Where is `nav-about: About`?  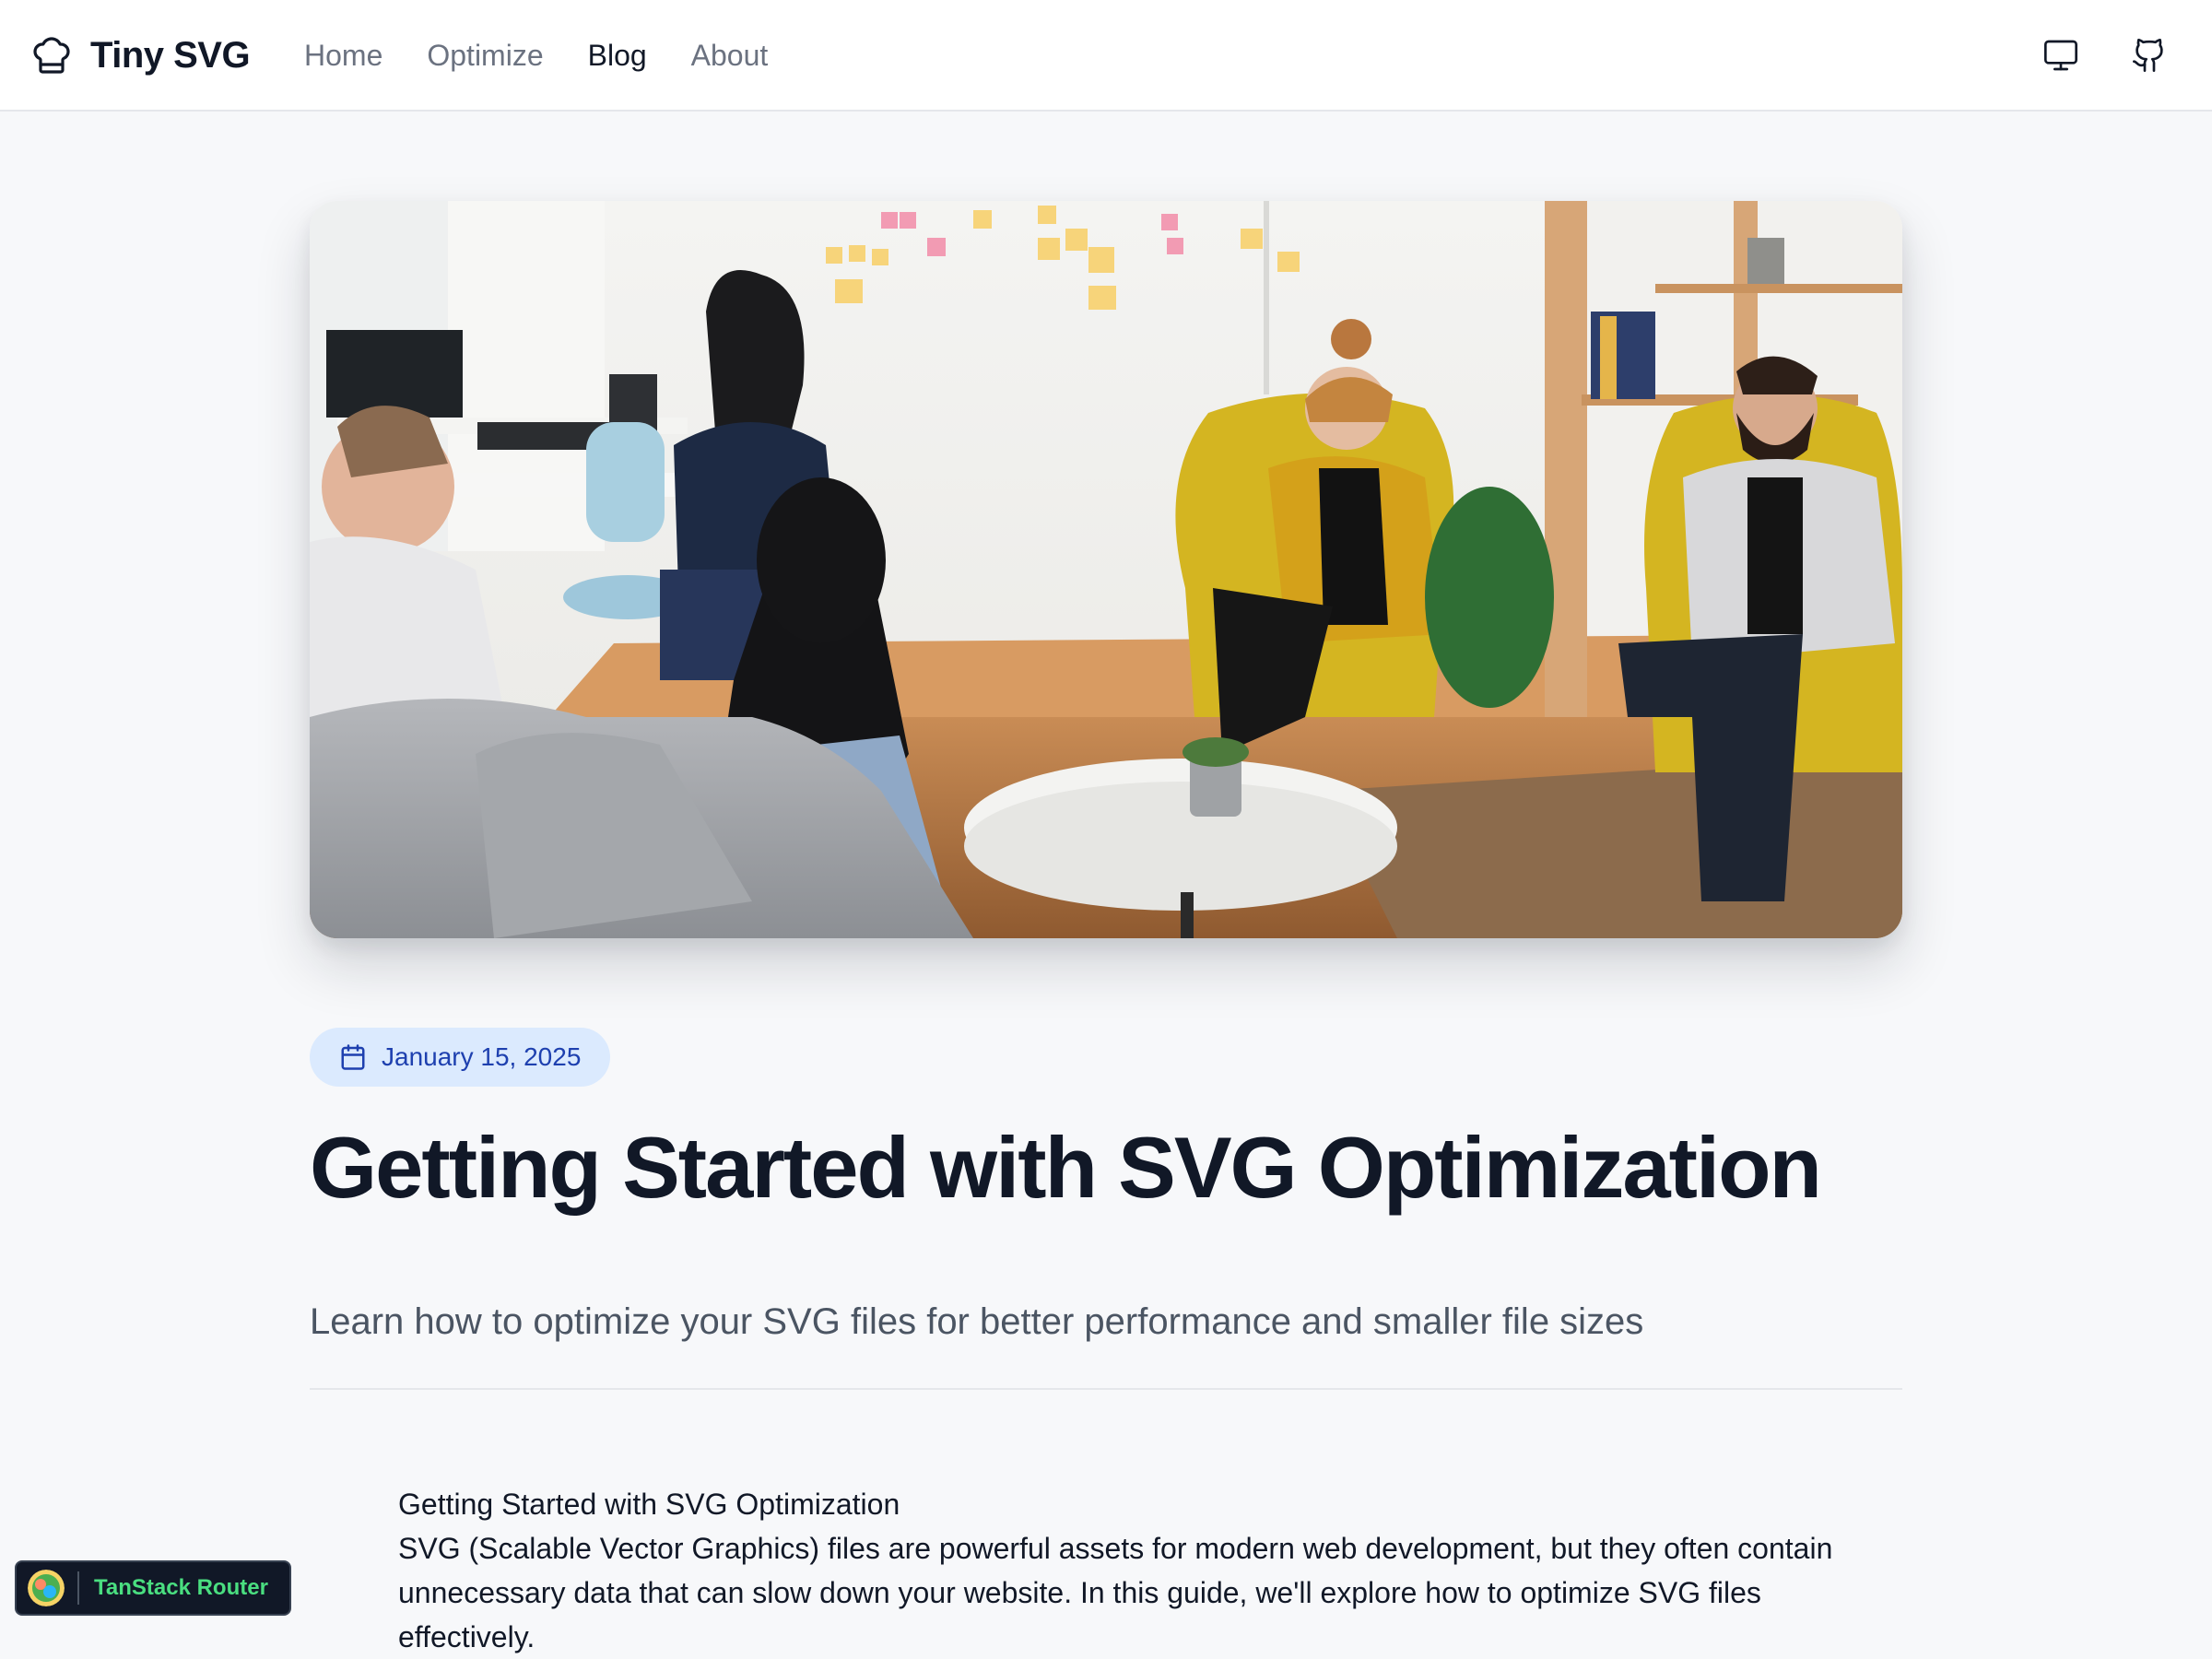 nav-about: About is located at coordinates (730, 56).